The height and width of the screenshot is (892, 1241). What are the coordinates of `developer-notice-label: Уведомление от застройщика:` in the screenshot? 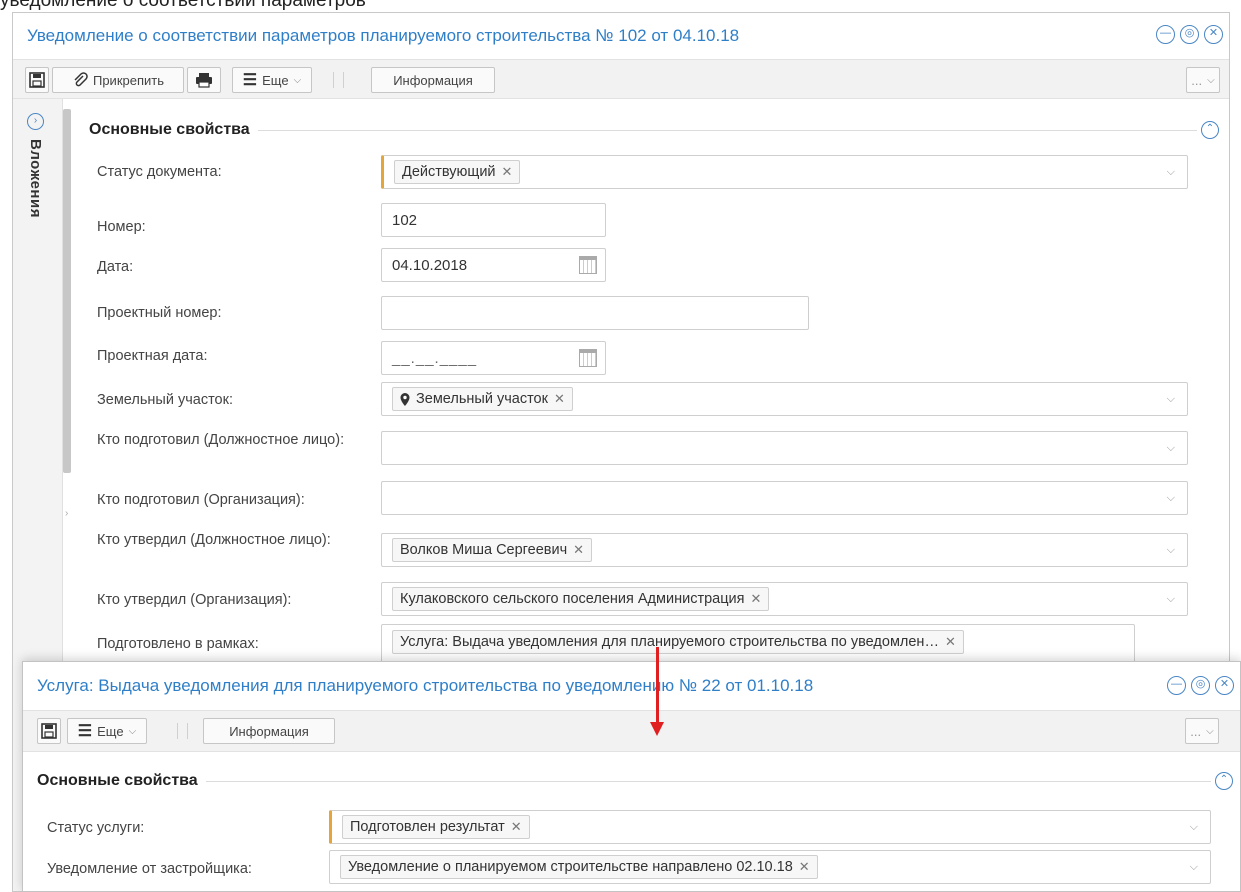 It's located at (149, 869).